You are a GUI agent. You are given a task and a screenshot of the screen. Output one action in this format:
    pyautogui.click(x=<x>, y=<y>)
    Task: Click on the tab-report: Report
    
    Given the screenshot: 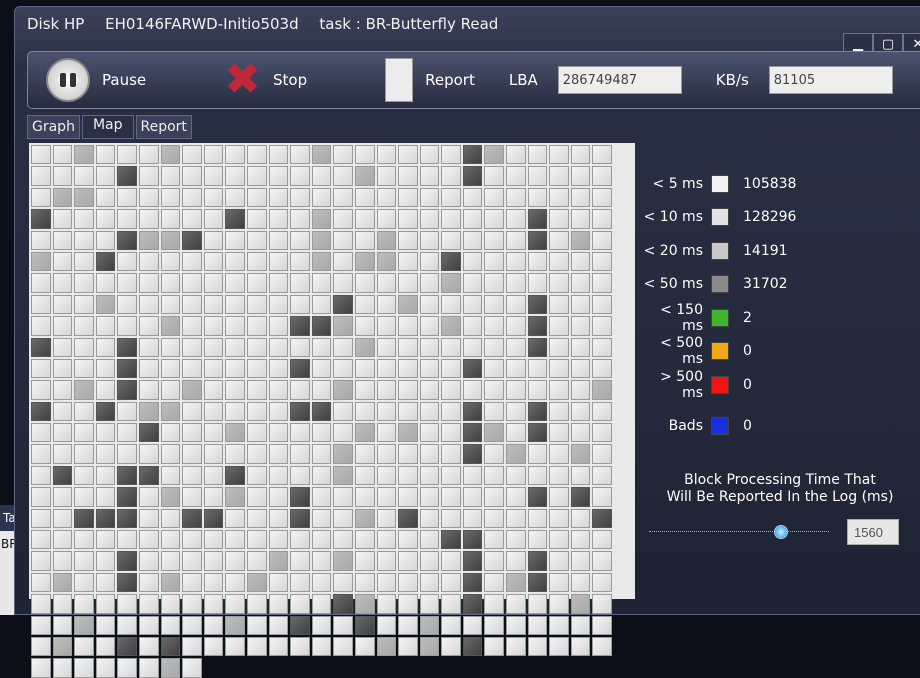 What is the action you would take?
    pyautogui.click(x=163, y=127)
    